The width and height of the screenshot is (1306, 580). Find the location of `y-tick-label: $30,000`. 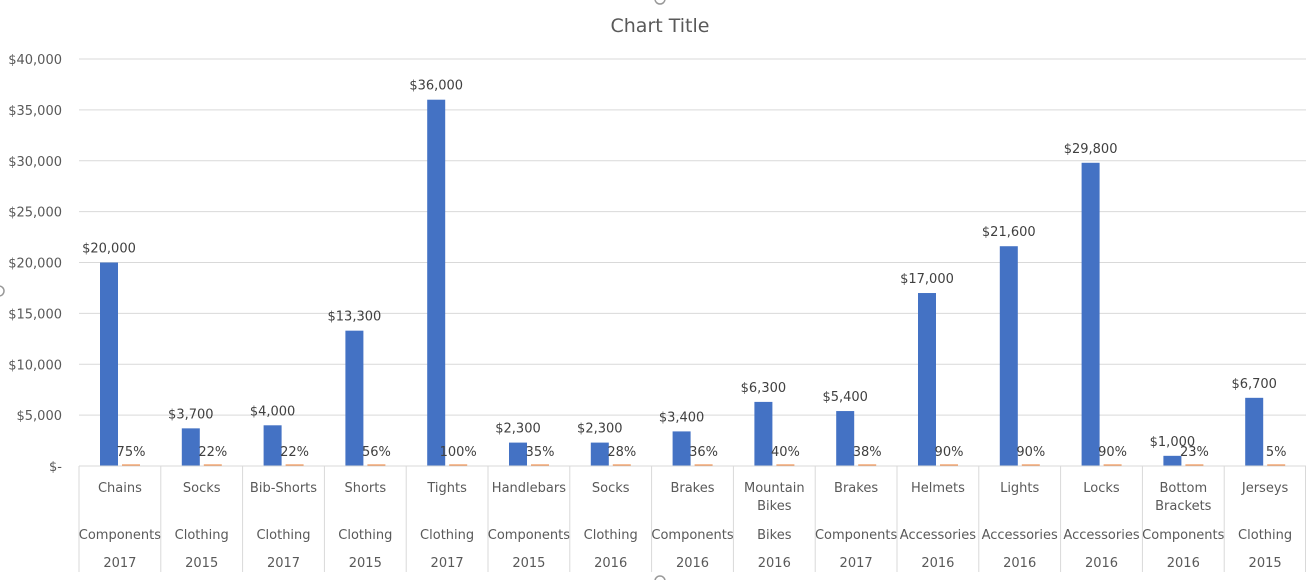

y-tick-label: $30,000 is located at coordinates (35, 162).